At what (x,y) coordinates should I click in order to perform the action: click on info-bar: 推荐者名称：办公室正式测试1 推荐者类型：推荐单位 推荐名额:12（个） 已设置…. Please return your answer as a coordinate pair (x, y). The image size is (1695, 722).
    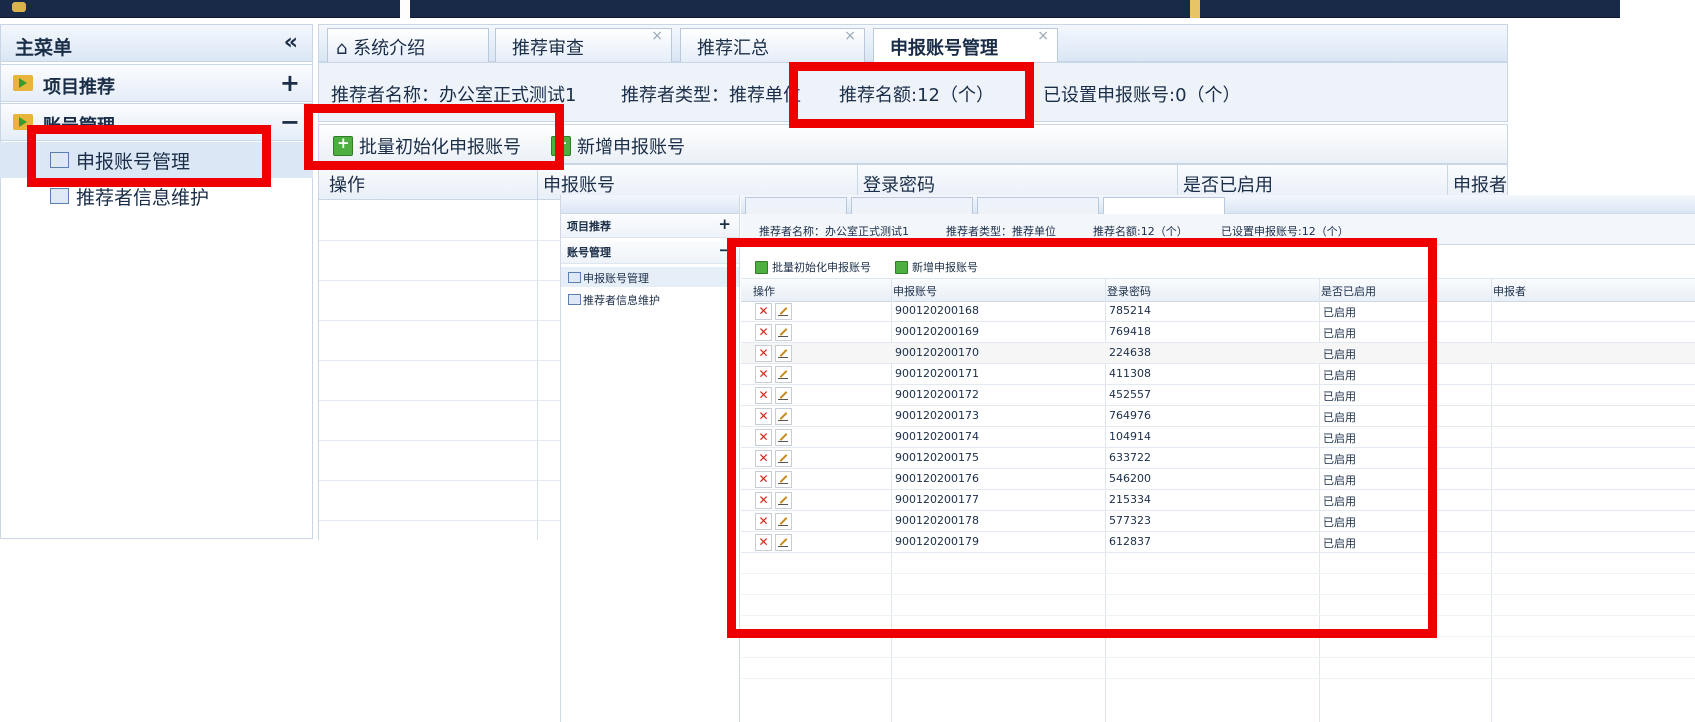
    Looking at the image, I should click on (913, 92).